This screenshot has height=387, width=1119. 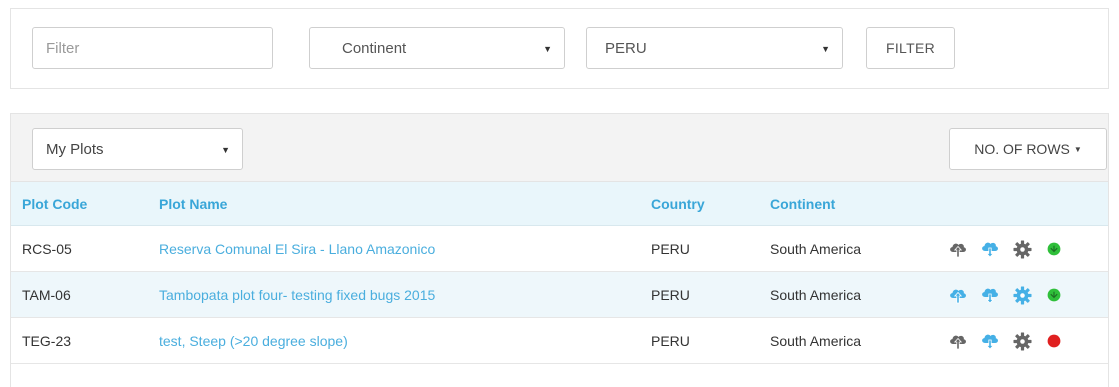 I want to click on plot-code-cell: TEG-23, so click(x=47, y=341).